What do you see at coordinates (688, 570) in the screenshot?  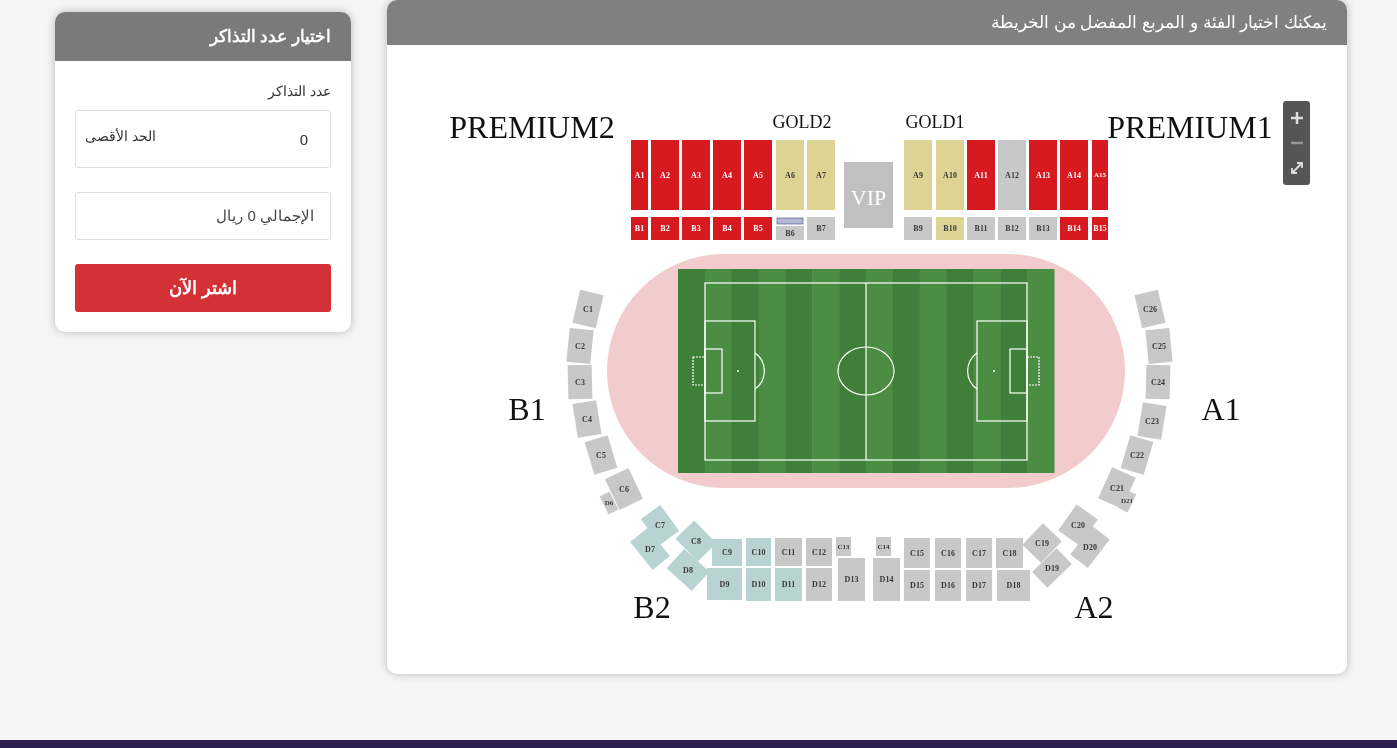 I see `seat-section: D8` at bounding box center [688, 570].